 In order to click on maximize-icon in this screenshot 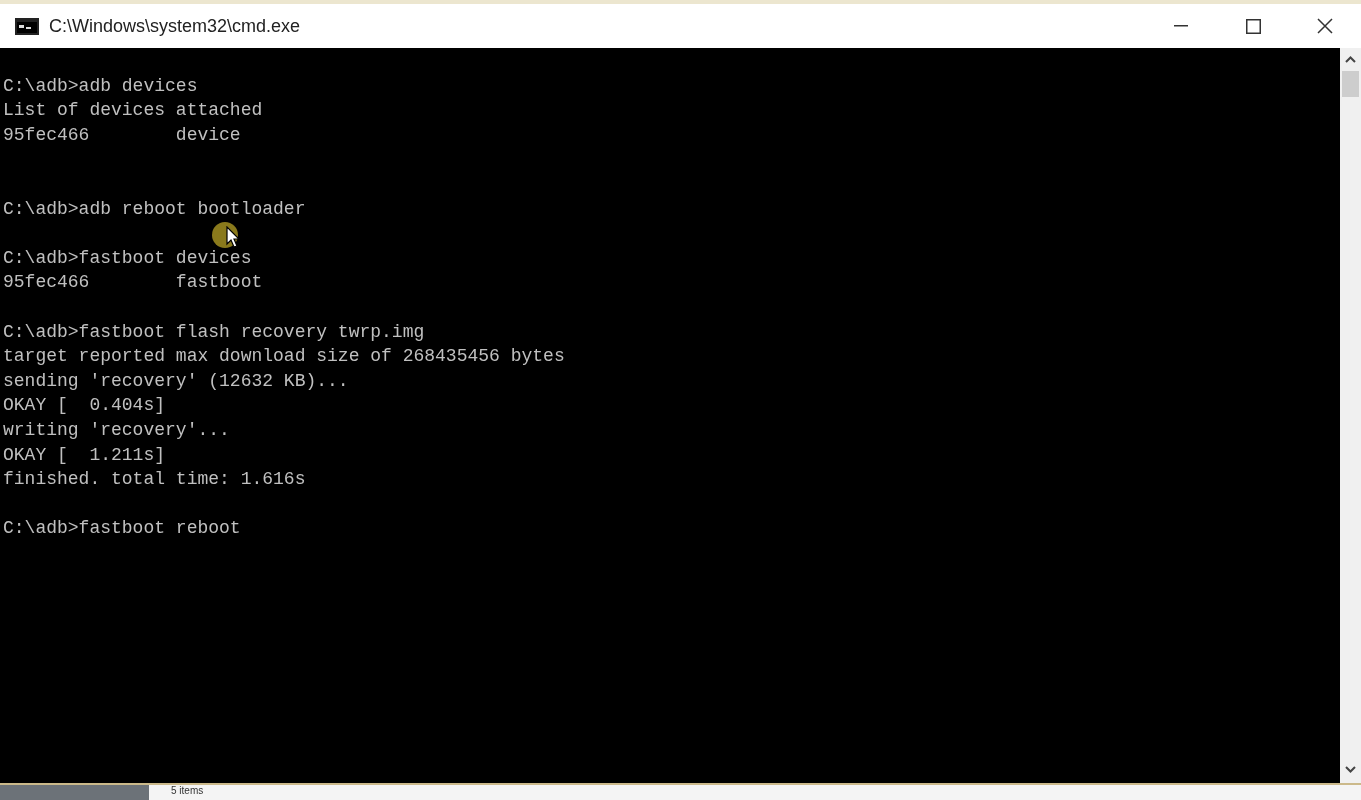, I will do `click(1253, 26)`.